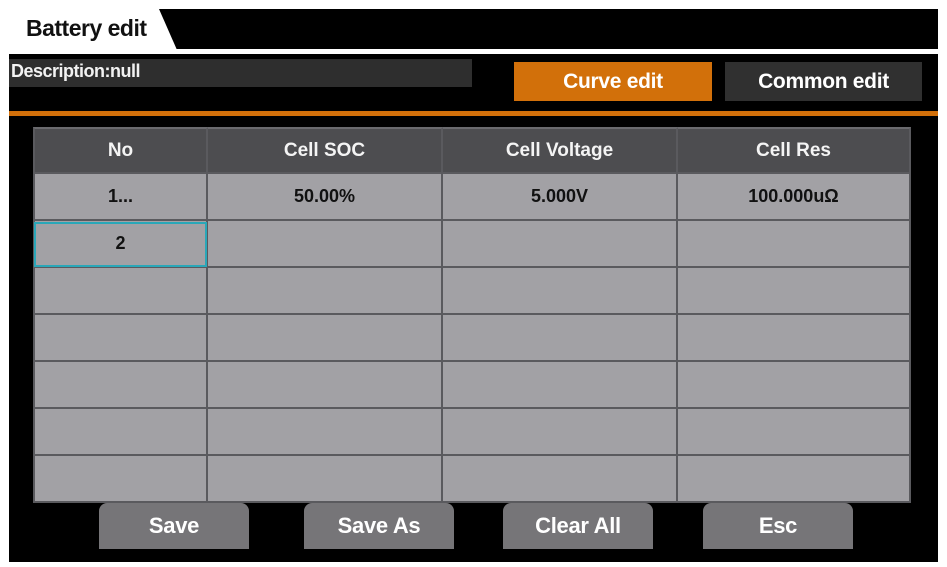  Describe the element at coordinates (794, 150) in the screenshot. I see `column-header-cell-res: Cell Res` at that location.